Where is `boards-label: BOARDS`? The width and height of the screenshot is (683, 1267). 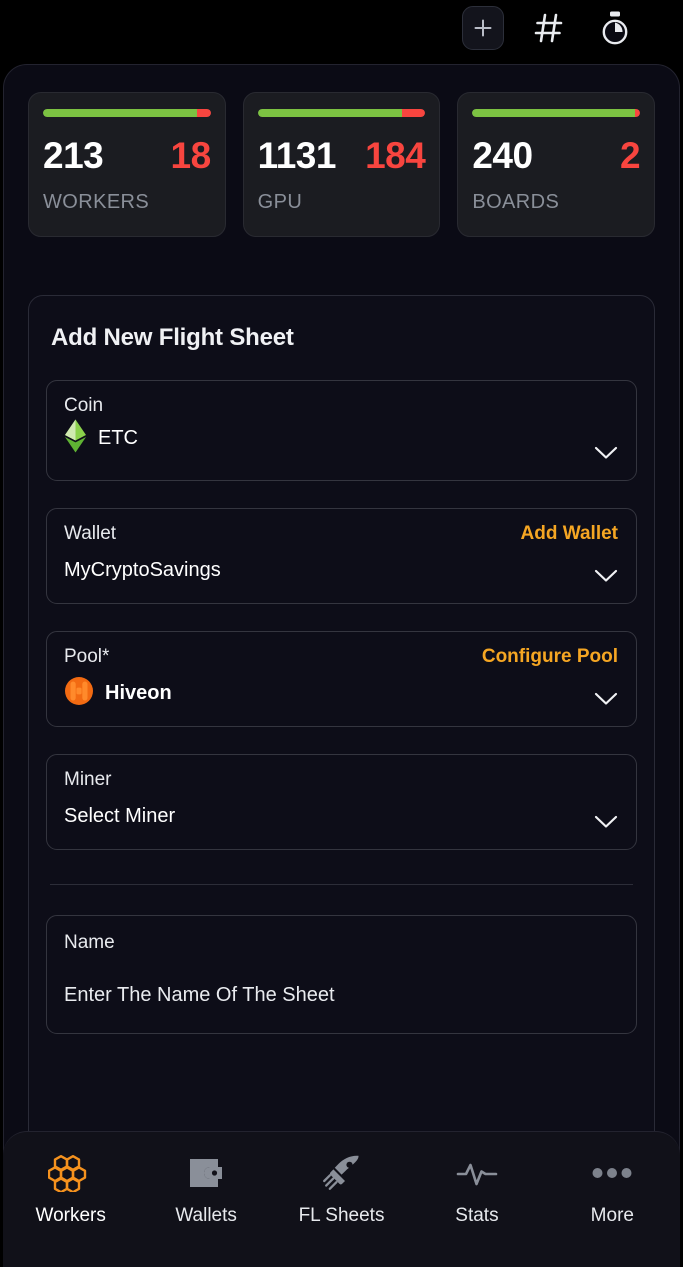
boards-label: BOARDS is located at coordinates (516, 202).